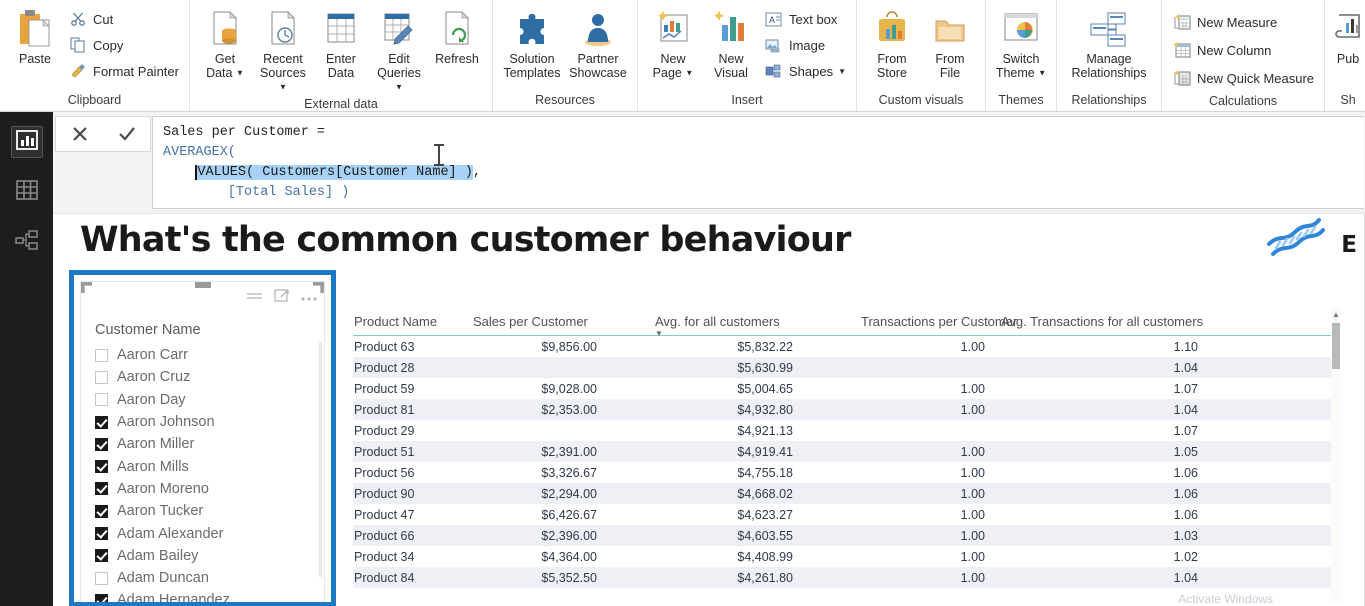 This screenshot has width=1365, height=606. I want to click on scrollbar-thumb, so click(1336, 346).